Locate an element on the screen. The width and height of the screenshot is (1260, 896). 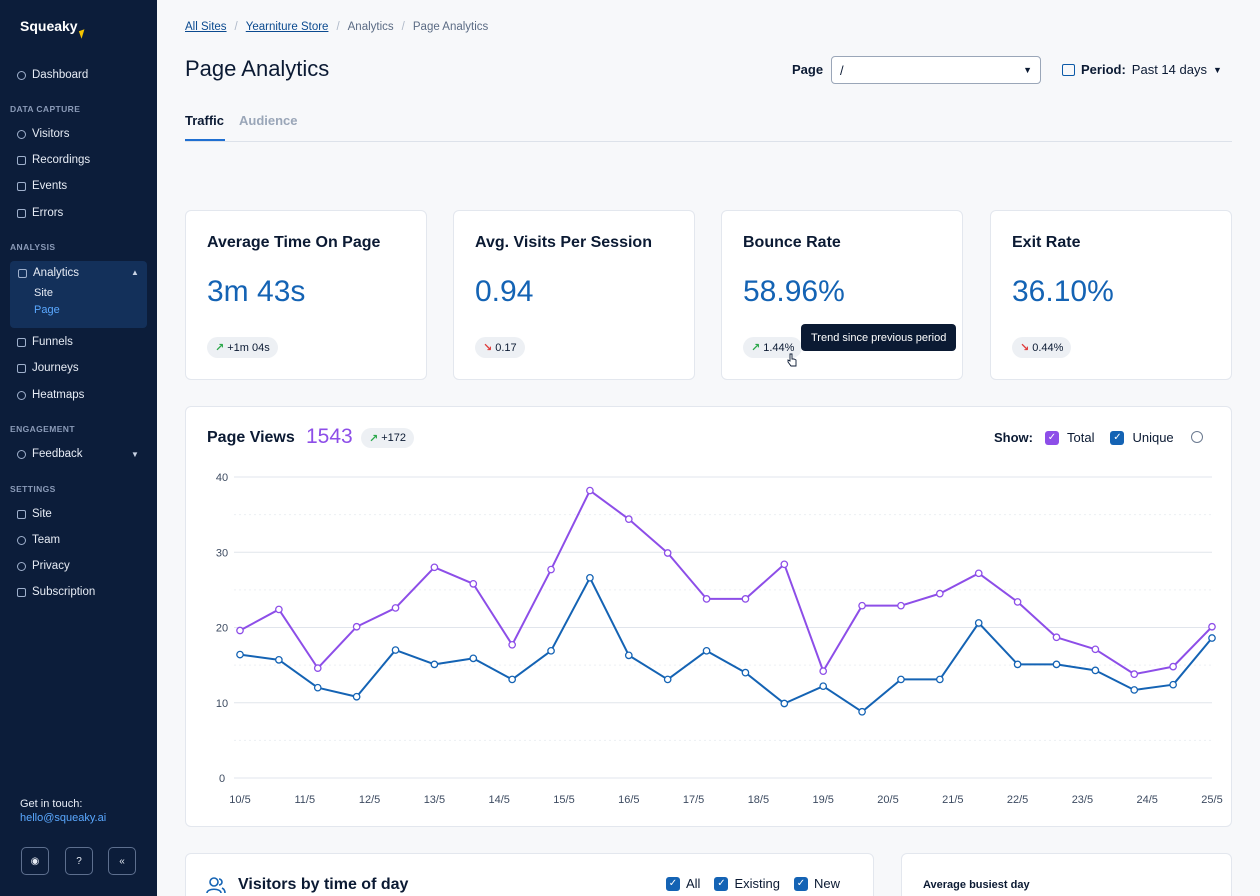
breadcrumb-all-sites: All Sites is located at coordinates (206, 27).